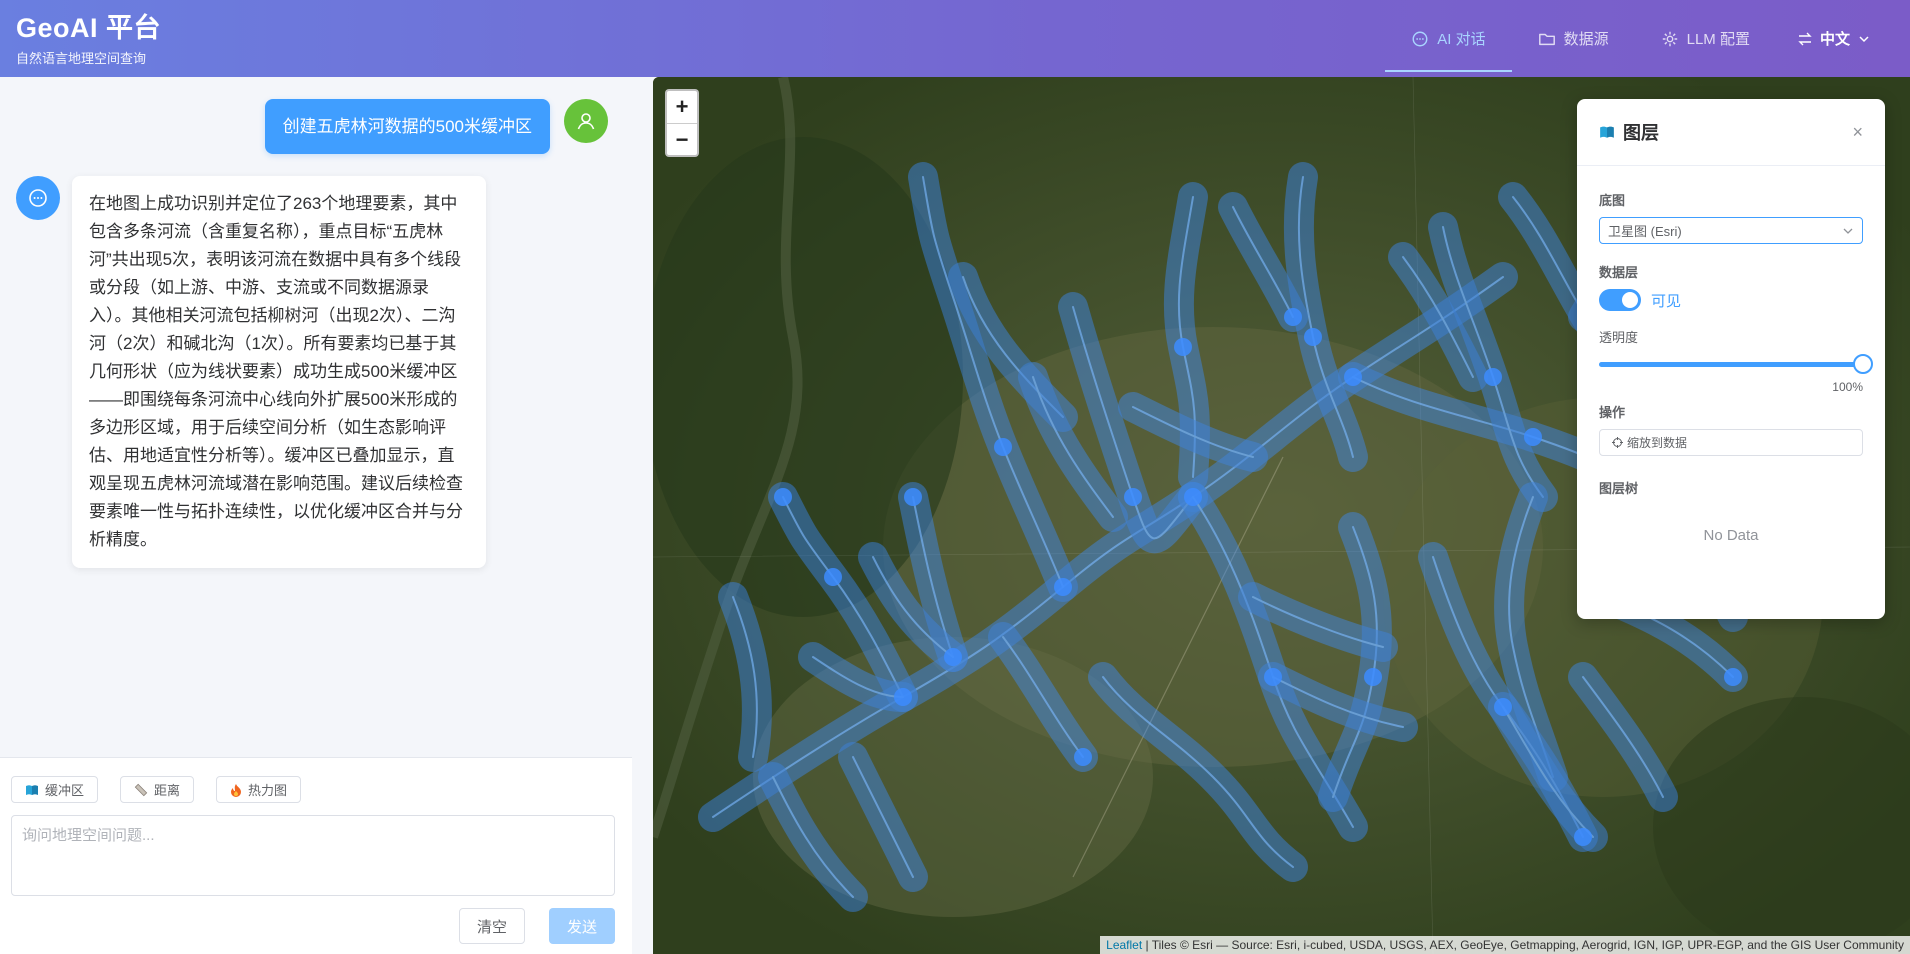 The height and width of the screenshot is (954, 1910). I want to click on visibility-label: 可见, so click(1666, 301).